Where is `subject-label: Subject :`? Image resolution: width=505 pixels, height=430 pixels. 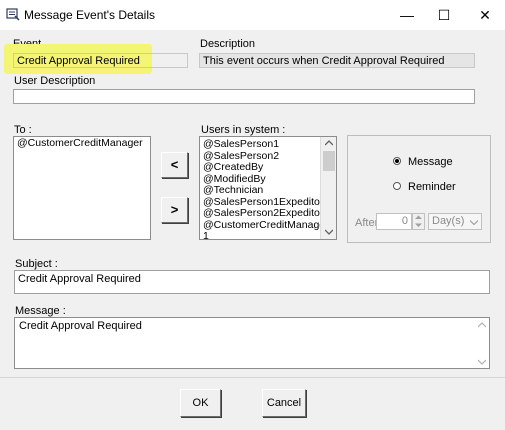 subject-label: Subject : is located at coordinates (36, 264).